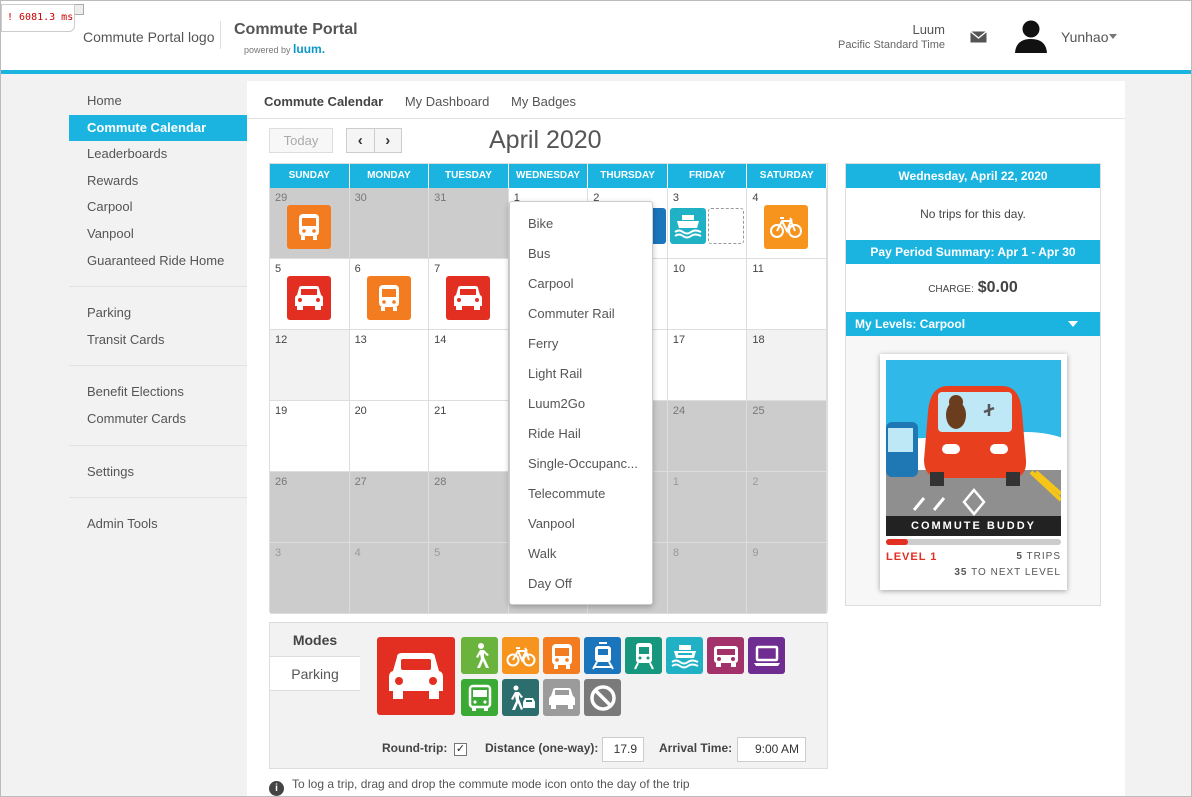 The width and height of the screenshot is (1192, 797). What do you see at coordinates (561, 697) in the screenshot?
I see `single-occupancy-mode-icon` at bounding box center [561, 697].